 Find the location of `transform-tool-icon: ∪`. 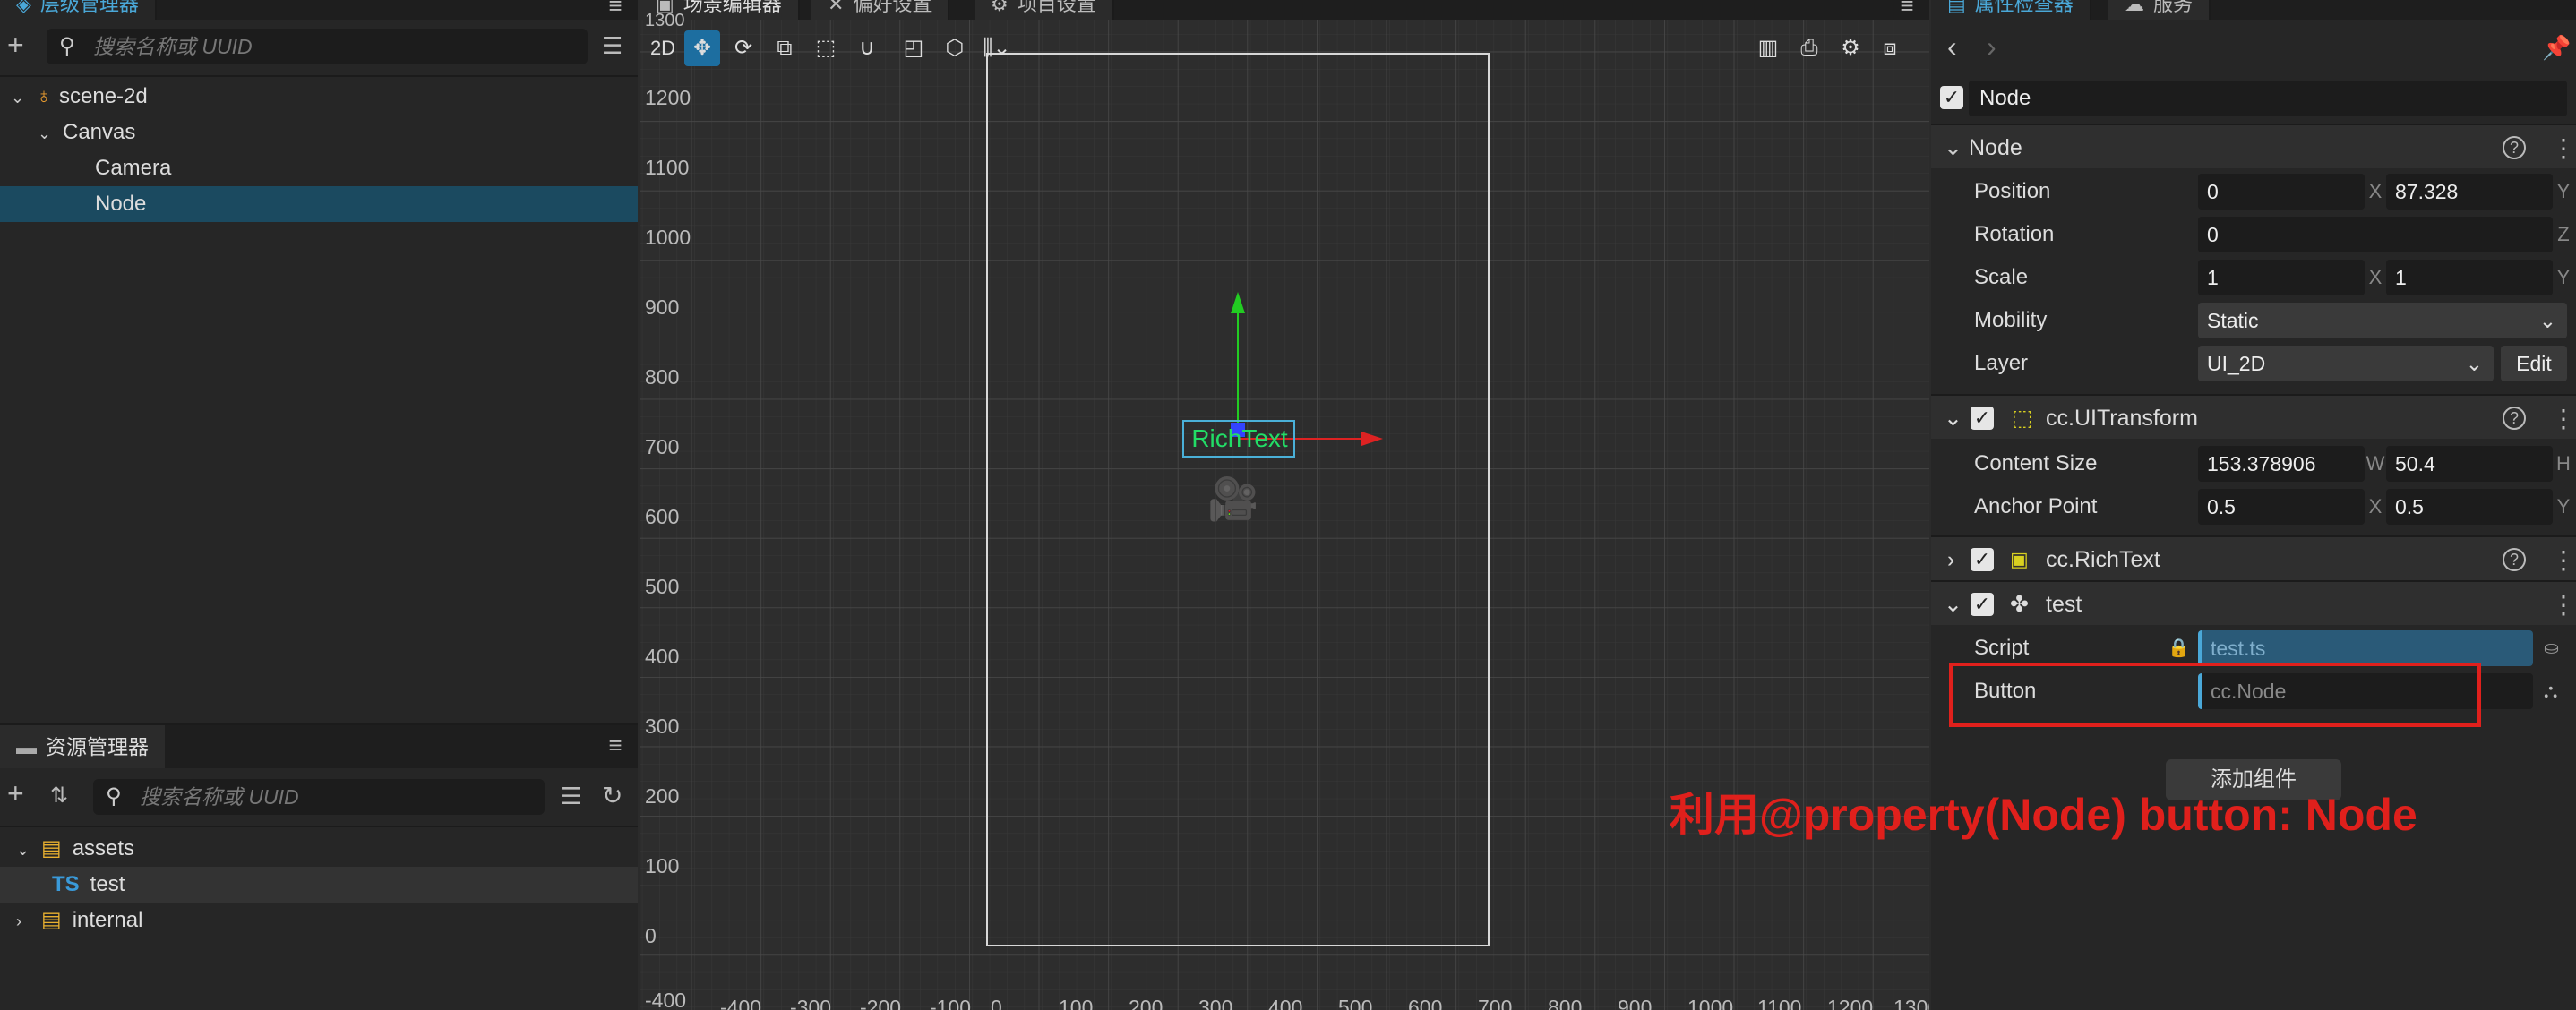

transform-tool-icon: ∪ is located at coordinates (867, 48).